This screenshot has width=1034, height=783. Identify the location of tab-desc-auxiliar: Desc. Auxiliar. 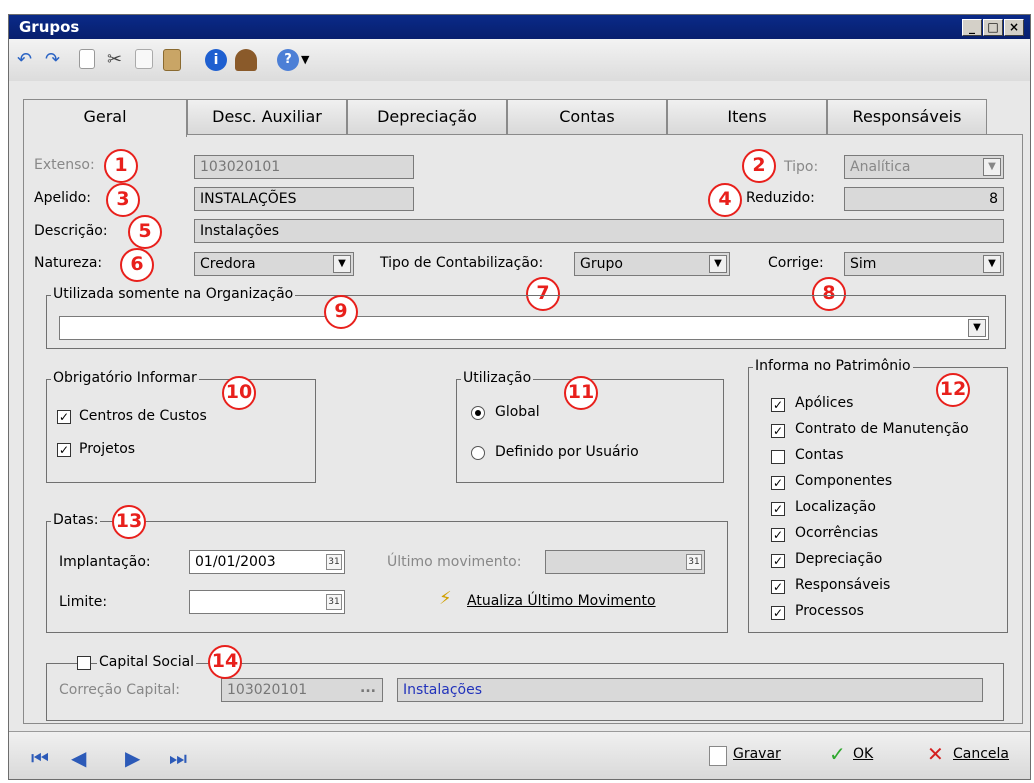
(267, 117).